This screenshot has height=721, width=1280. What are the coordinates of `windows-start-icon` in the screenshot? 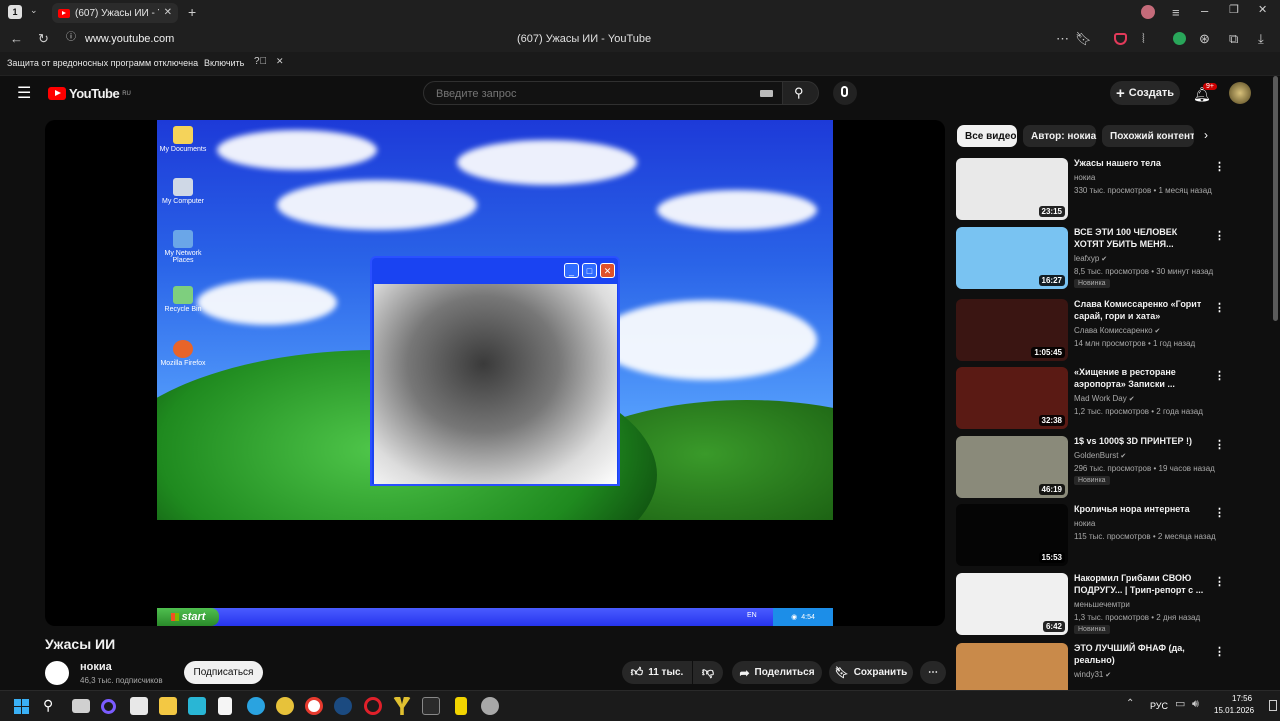 It's located at (21, 706).